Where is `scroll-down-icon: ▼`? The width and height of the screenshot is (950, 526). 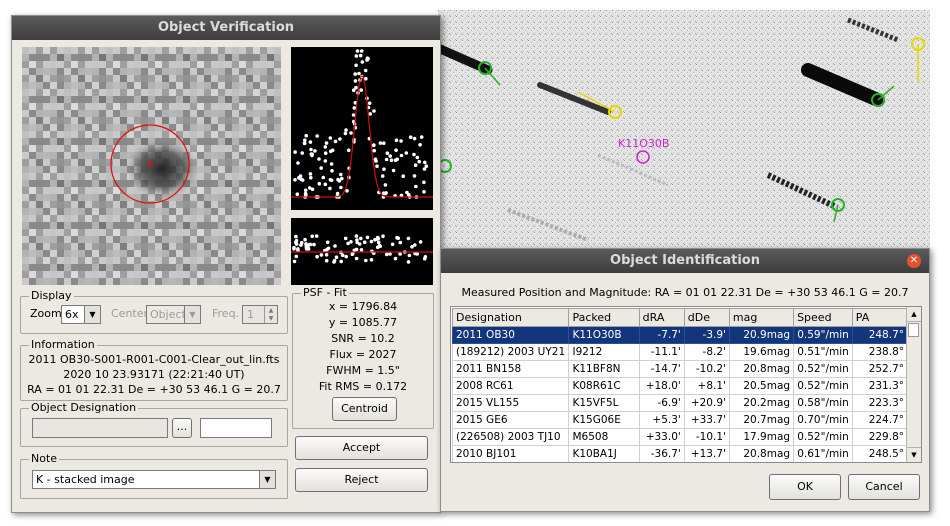 scroll-down-icon: ▼ is located at coordinates (914, 454).